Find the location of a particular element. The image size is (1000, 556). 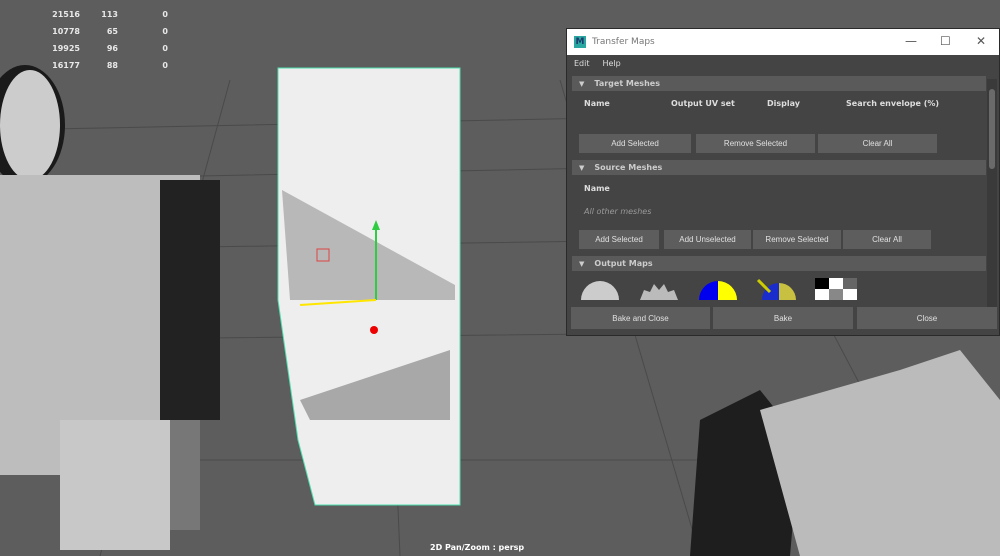

selected-box-mesh is located at coordinates (369, 286).